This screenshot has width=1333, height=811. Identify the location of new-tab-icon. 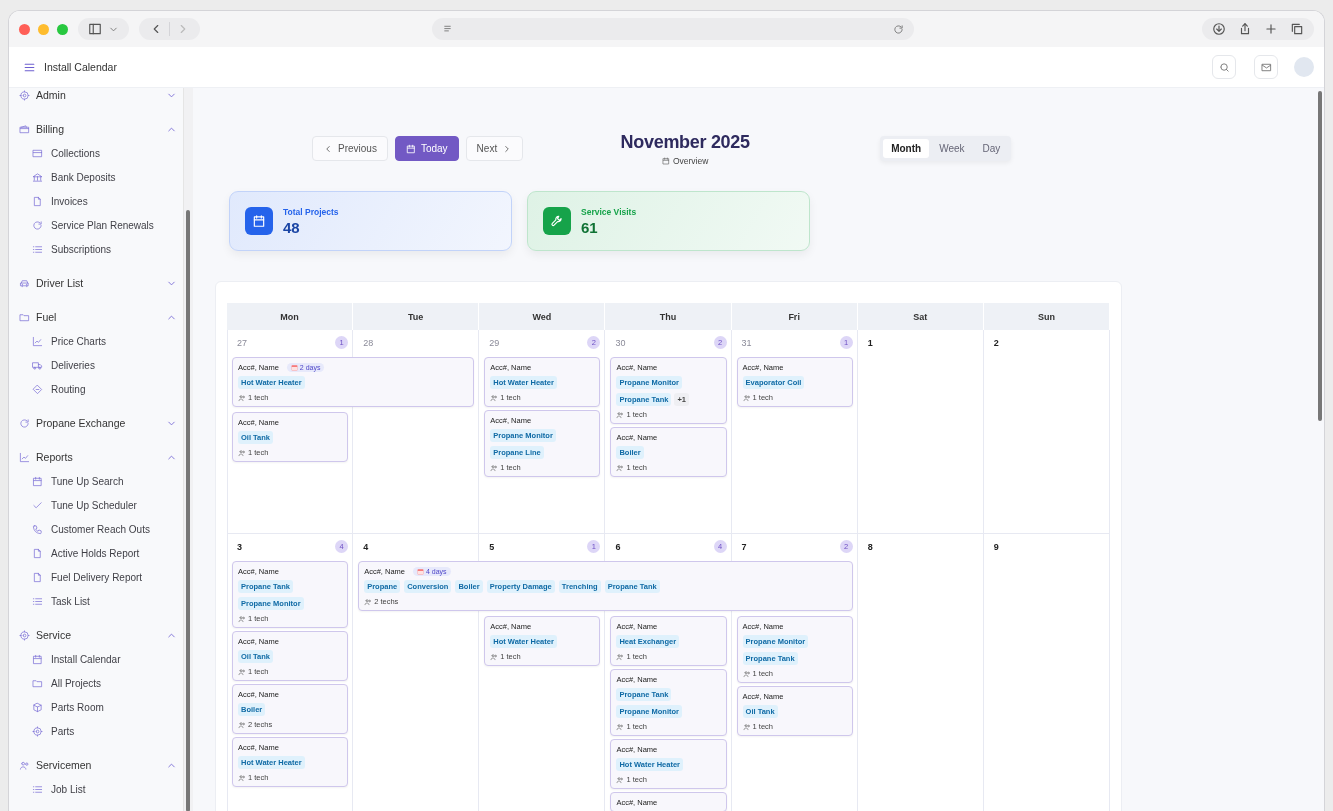
(1271, 29).